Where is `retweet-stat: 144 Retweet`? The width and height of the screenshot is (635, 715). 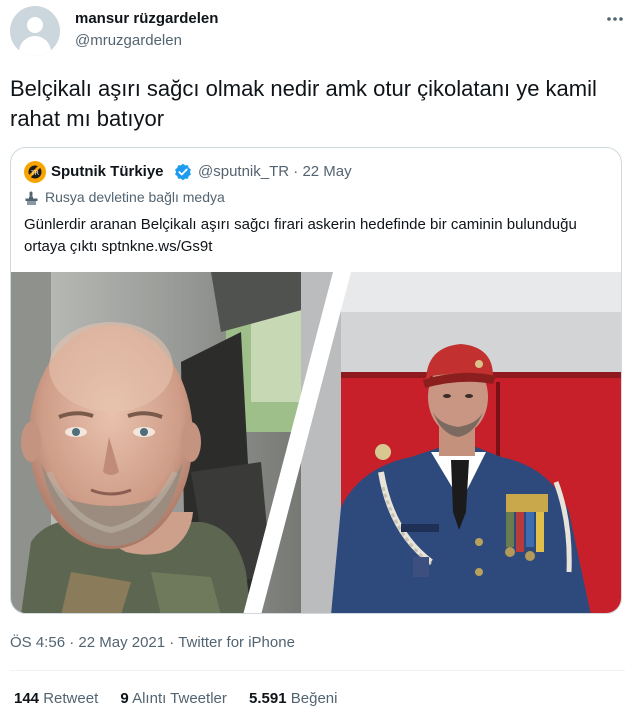 retweet-stat: 144 Retweet is located at coordinates (58, 698).